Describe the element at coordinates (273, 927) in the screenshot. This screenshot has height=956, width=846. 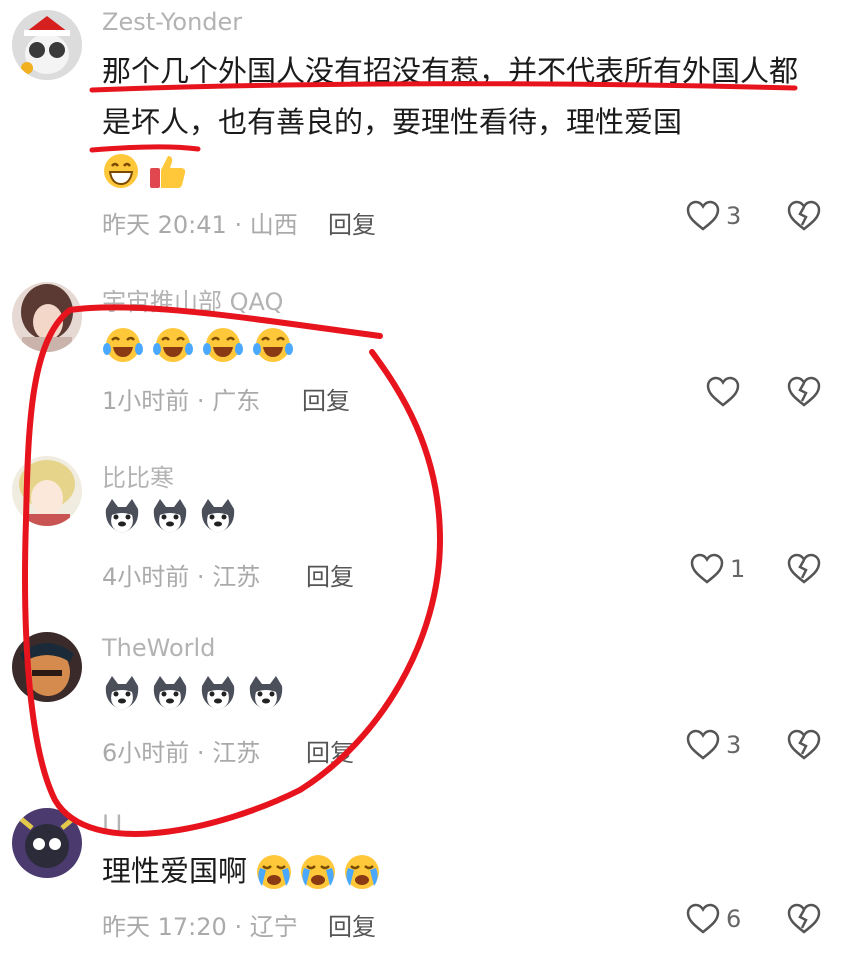
I see `location: 辽宁` at that location.